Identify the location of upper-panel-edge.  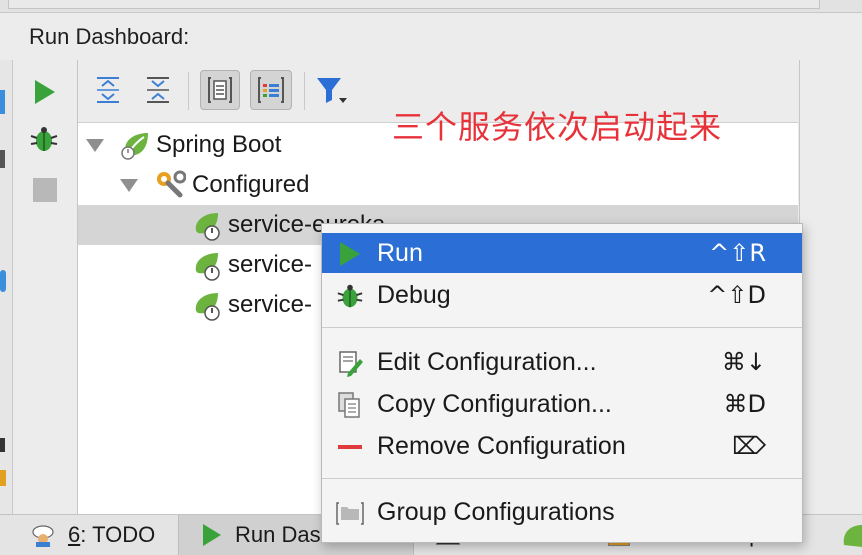
(414, 4).